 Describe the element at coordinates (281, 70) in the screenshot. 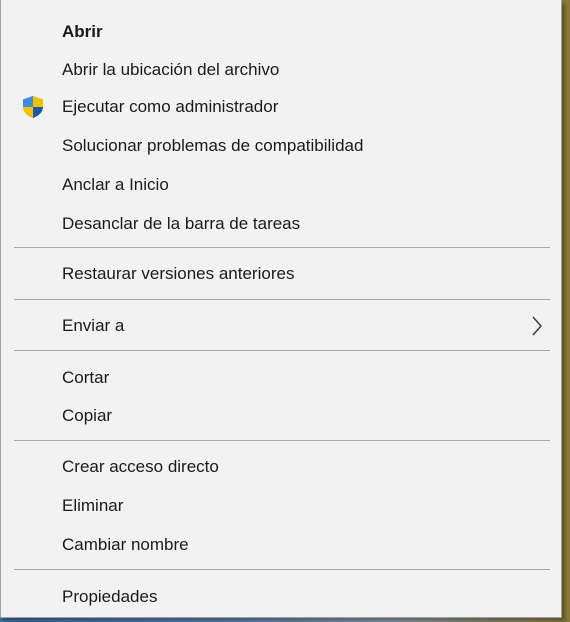

I see `menu-item-abrir-ubicacion: Abrir la ubicación del archivo` at that location.